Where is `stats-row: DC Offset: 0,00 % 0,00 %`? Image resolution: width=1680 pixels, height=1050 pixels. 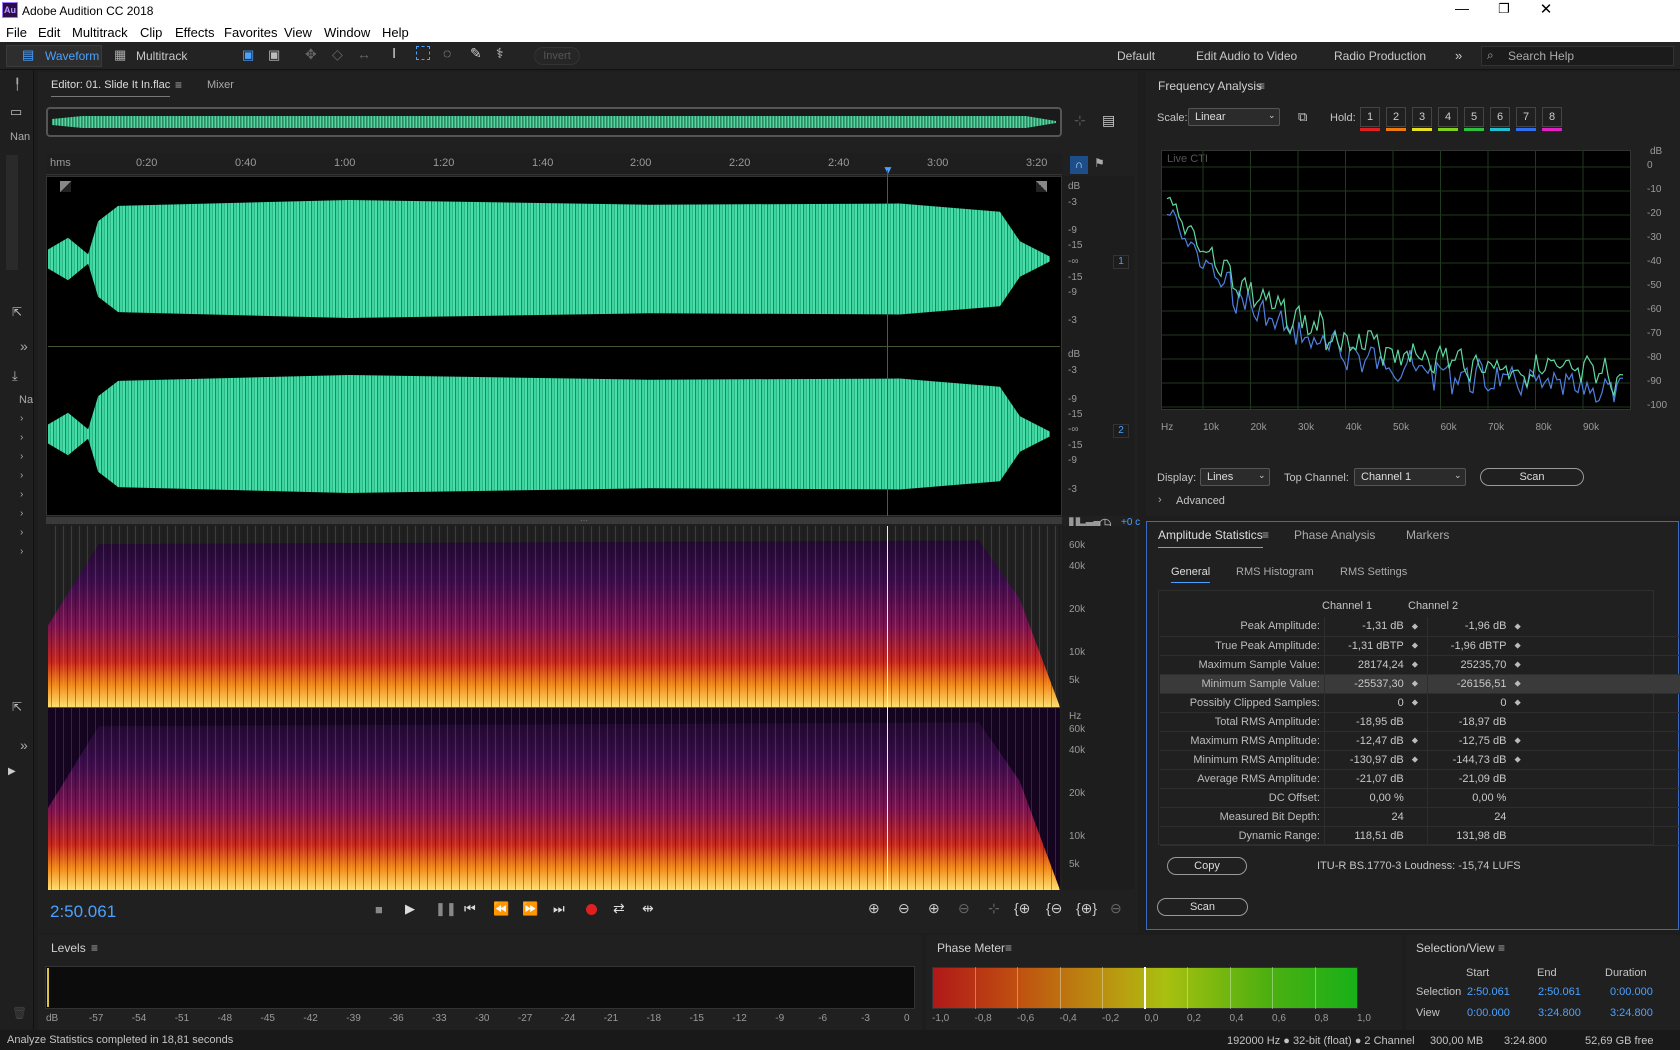
stats-row: DC Offset: 0,00 % 0,00 % is located at coordinates (1420, 798).